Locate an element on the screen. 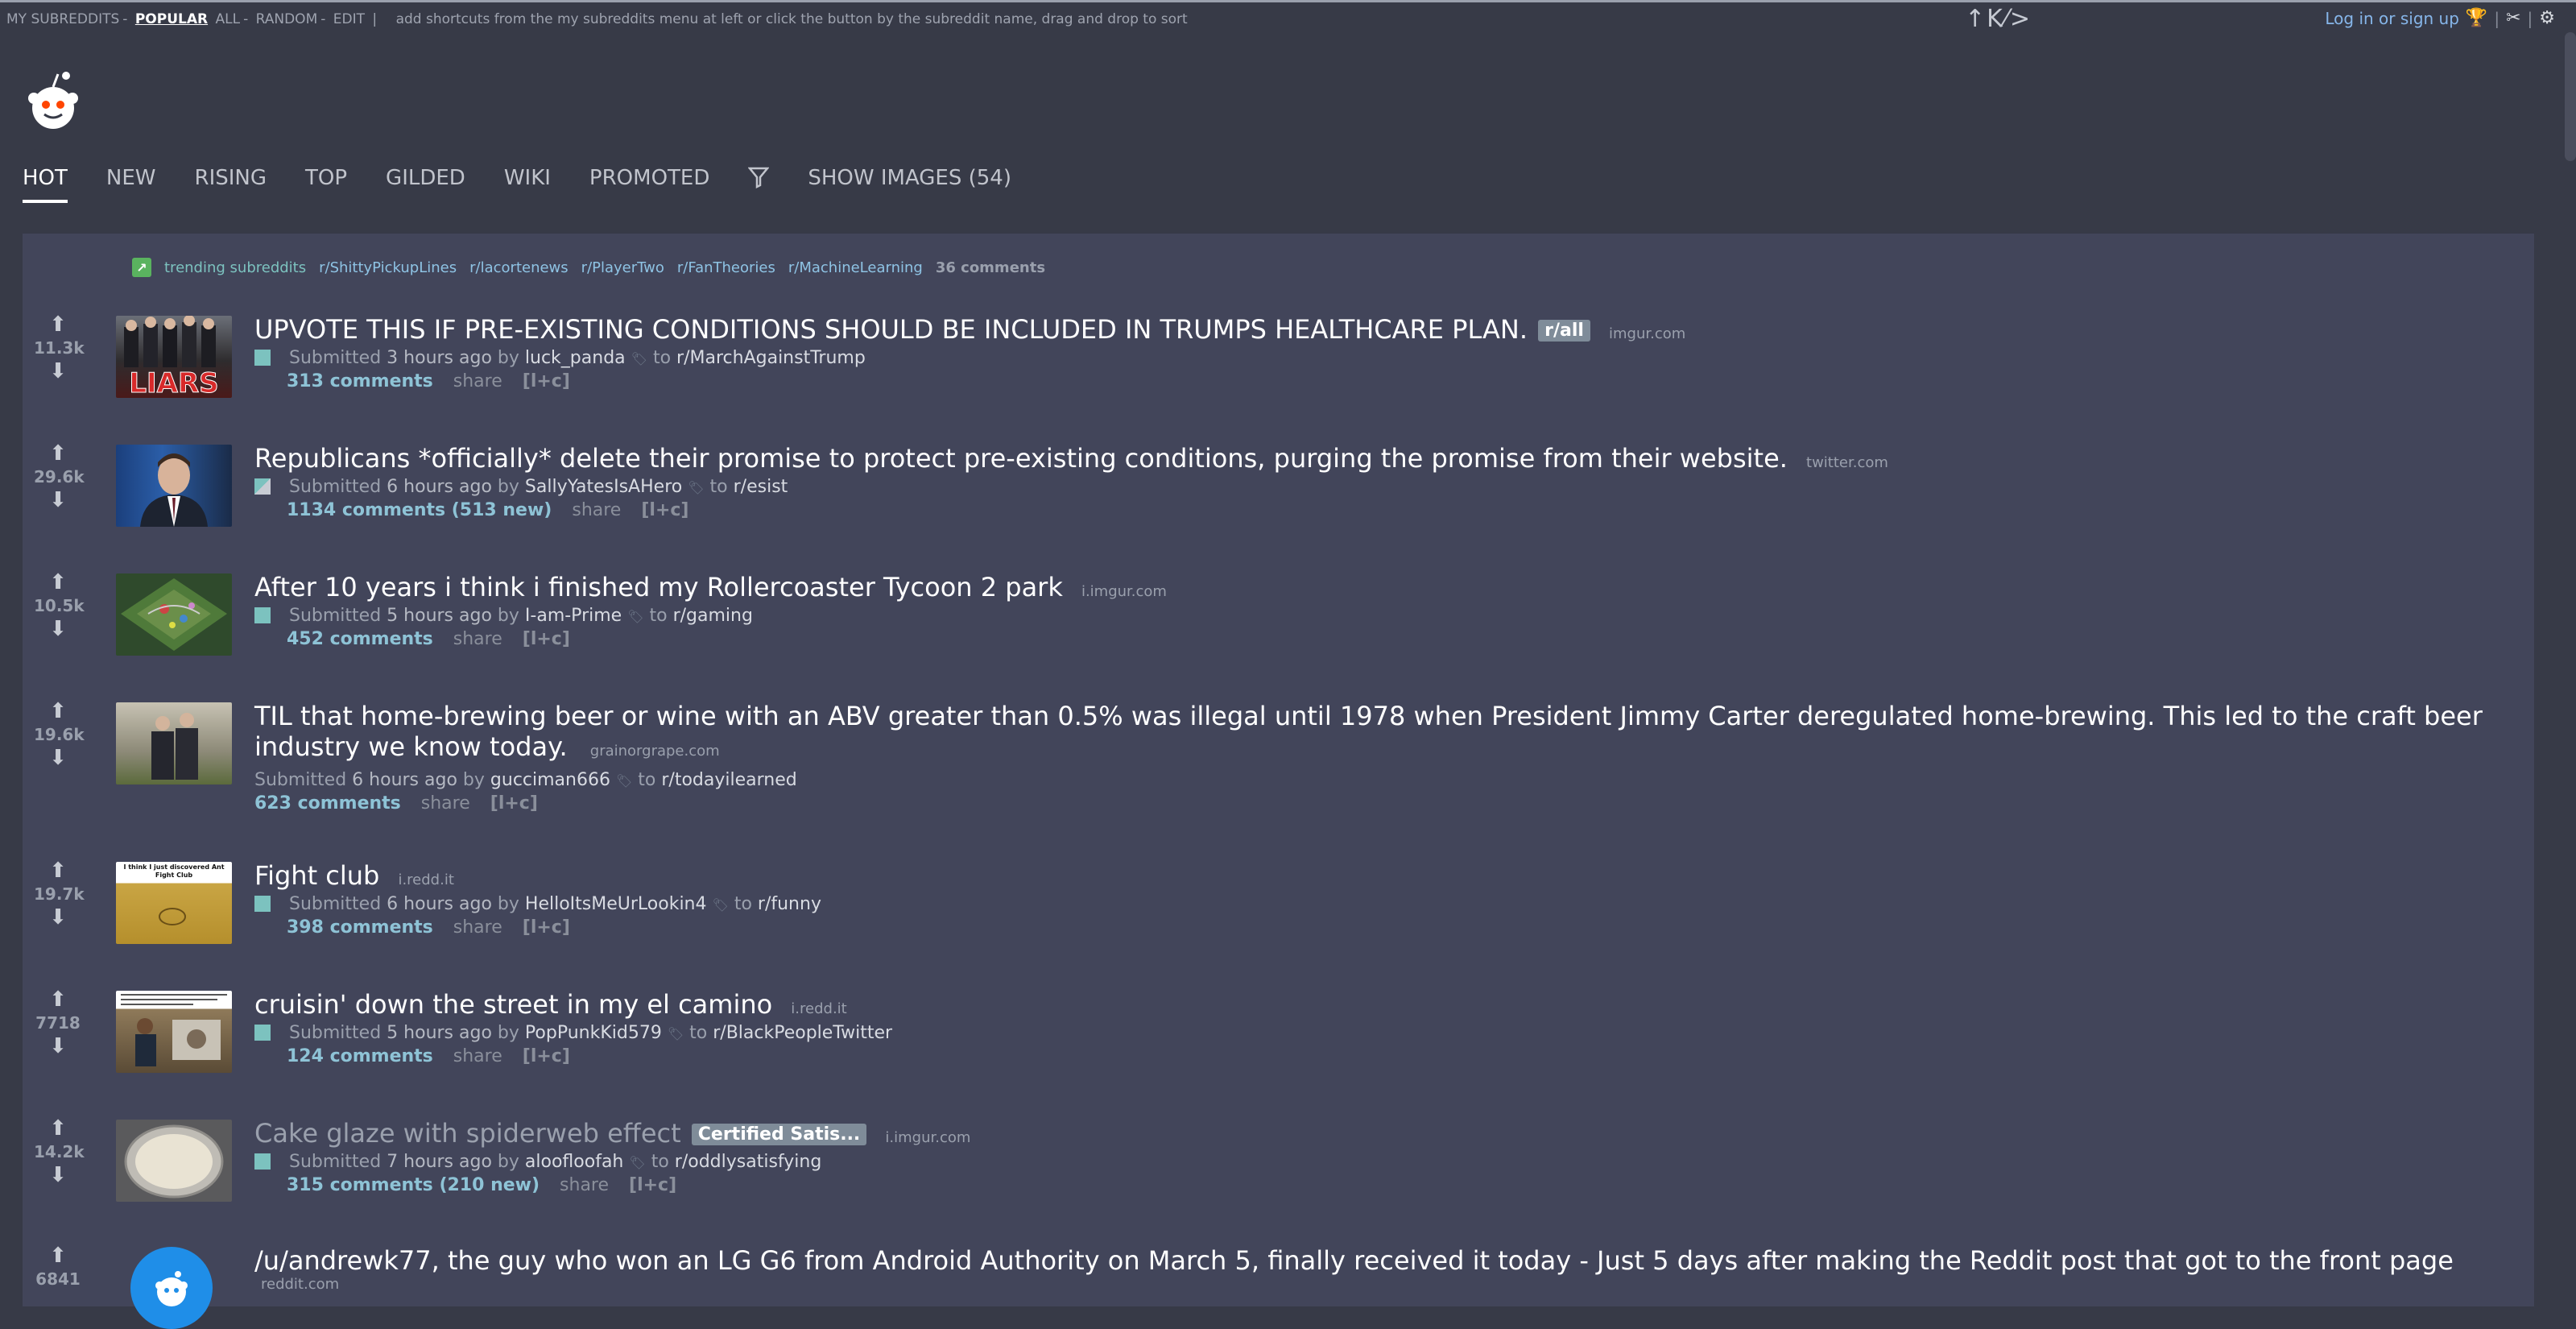 The height and width of the screenshot is (1329, 2576). srbar-popular-link: POPULAR is located at coordinates (172, 19).